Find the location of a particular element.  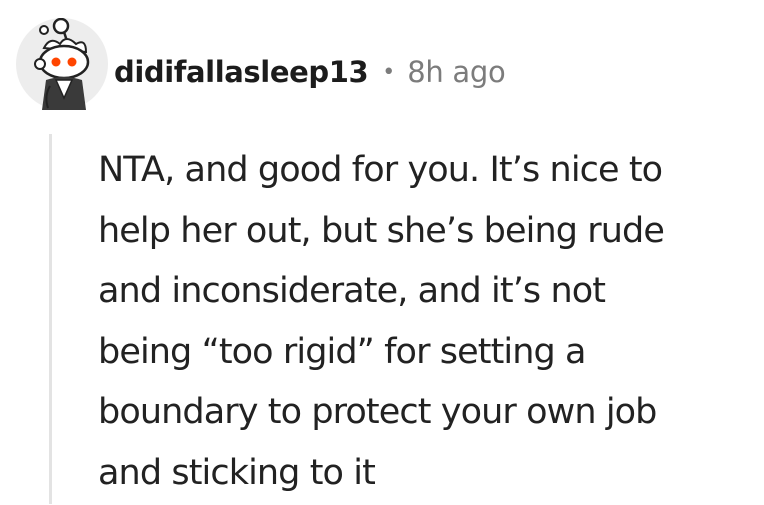

snoo-avatar-icon is located at coordinates (62, 63).